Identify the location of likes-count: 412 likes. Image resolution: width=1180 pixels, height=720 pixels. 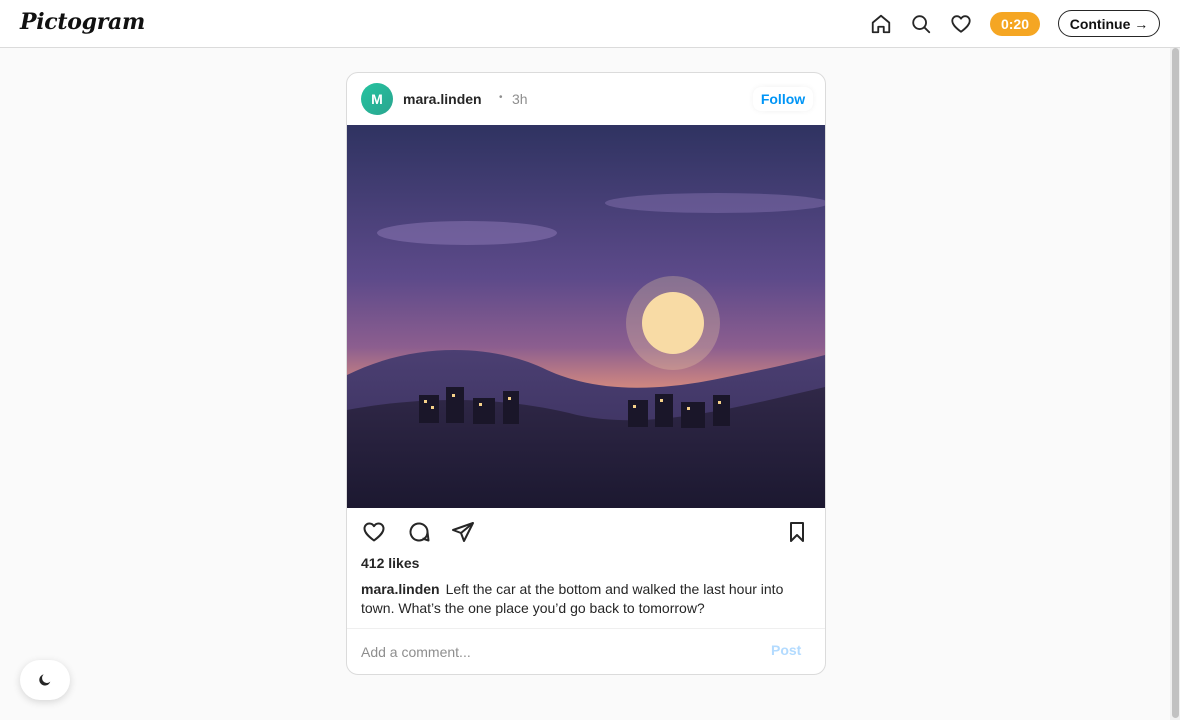
(390, 563).